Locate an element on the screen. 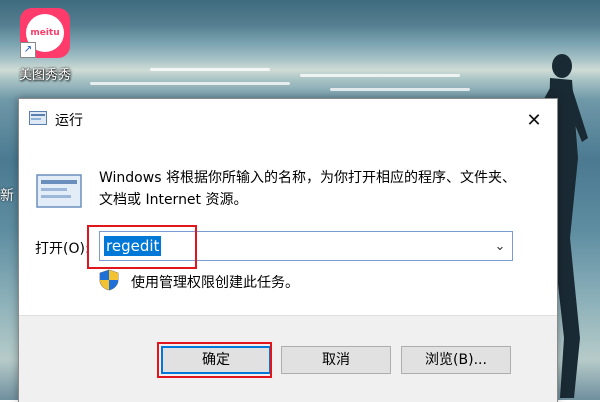  shield-icon is located at coordinates (109, 280).